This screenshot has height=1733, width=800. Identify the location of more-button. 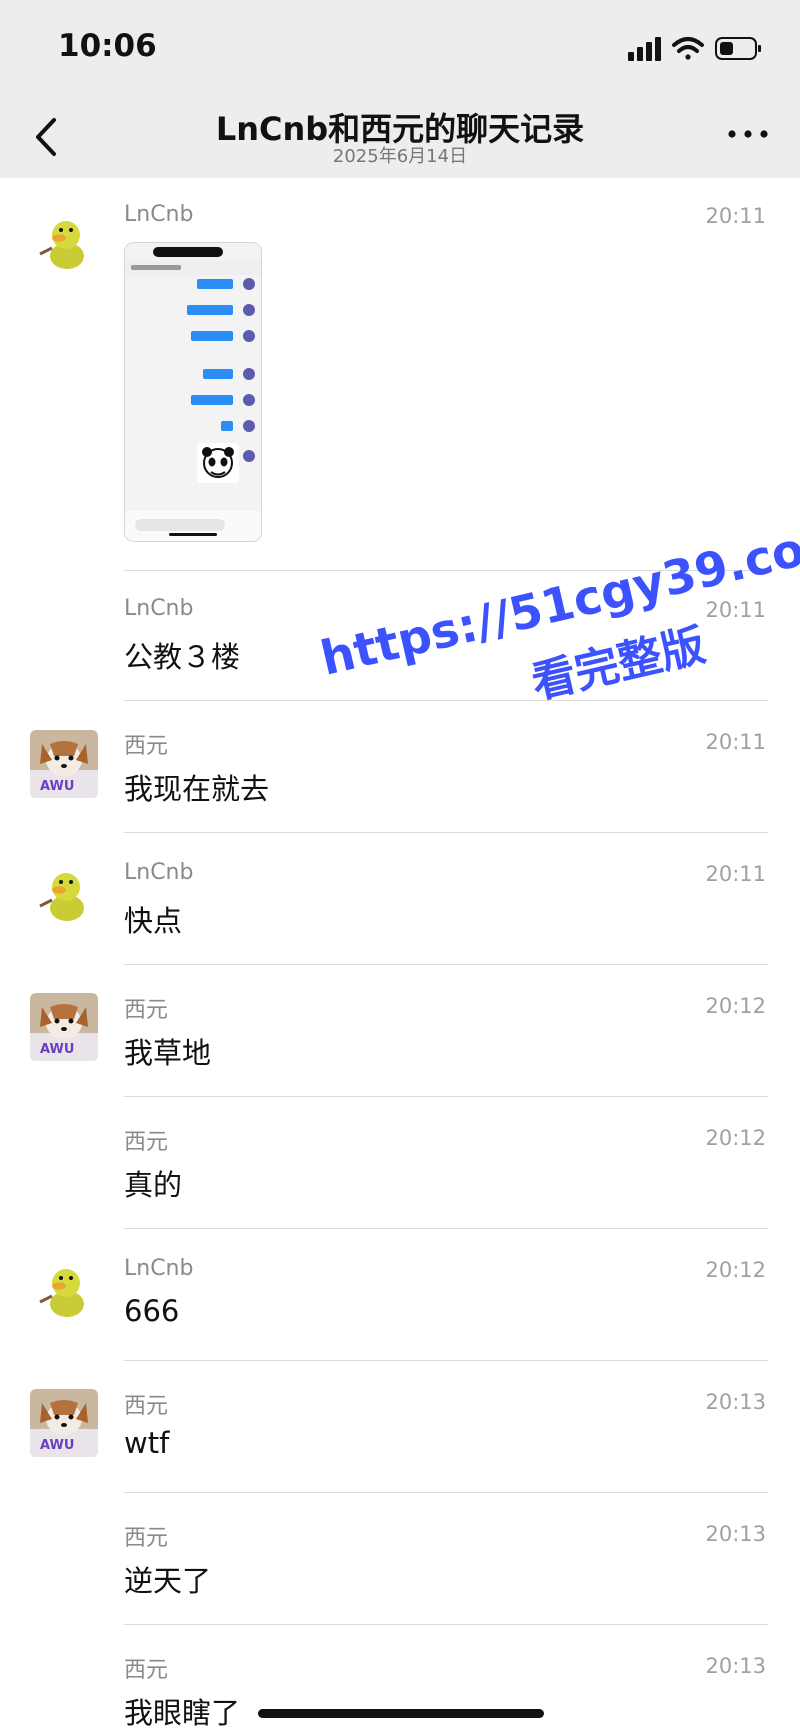
(748, 134).